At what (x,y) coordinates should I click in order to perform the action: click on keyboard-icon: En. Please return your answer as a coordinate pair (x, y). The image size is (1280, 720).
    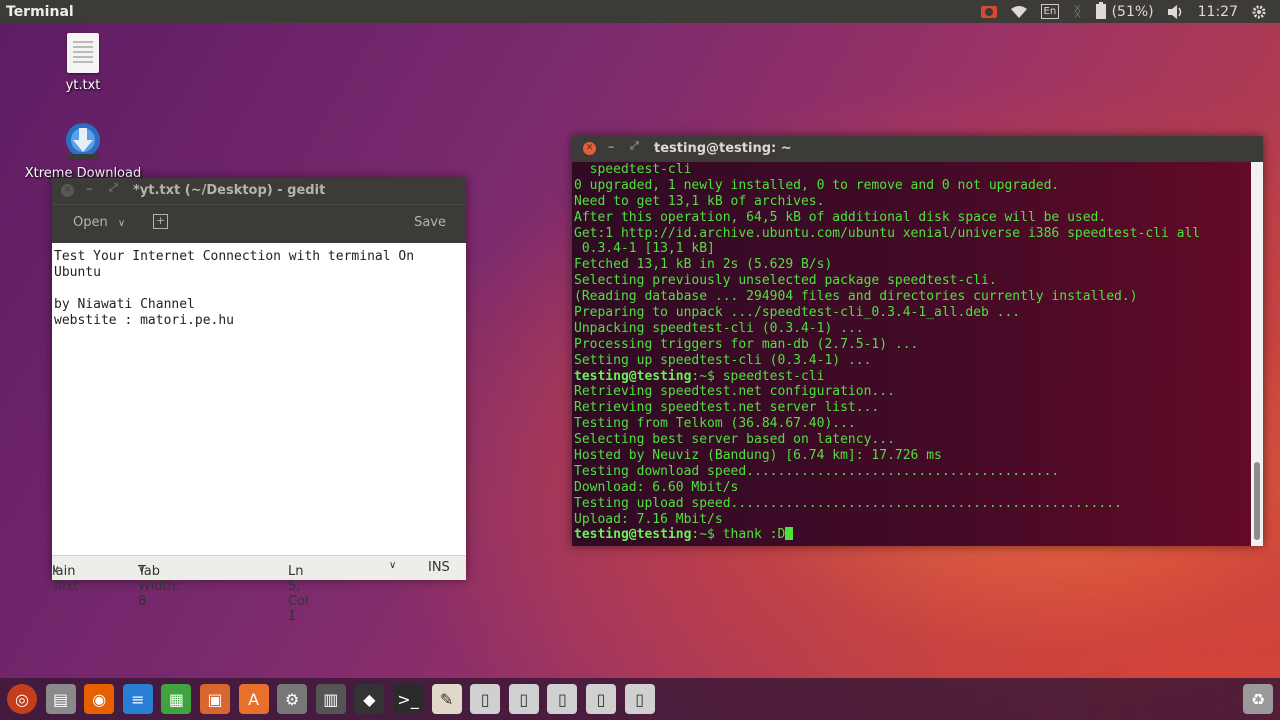
    Looking at the image, I should click on (1050, 11).